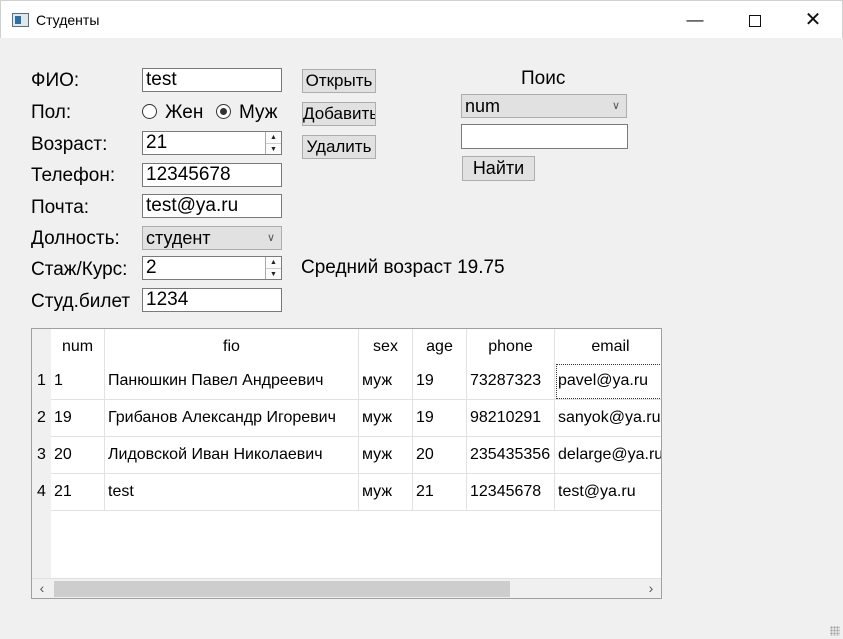  Describe the element at coordinates (232, 347) in the screenshot. I see `column-header-fio: fio` at that location.